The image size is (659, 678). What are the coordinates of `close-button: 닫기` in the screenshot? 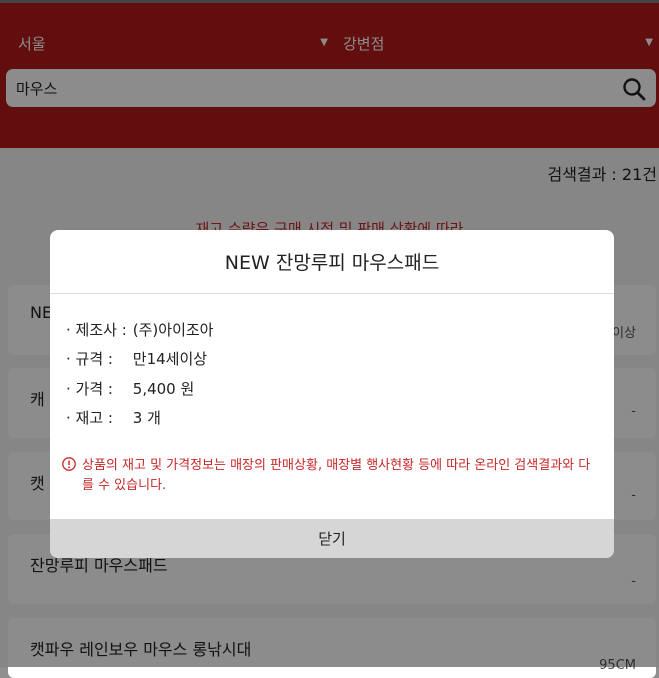 It's located at (332, 538).